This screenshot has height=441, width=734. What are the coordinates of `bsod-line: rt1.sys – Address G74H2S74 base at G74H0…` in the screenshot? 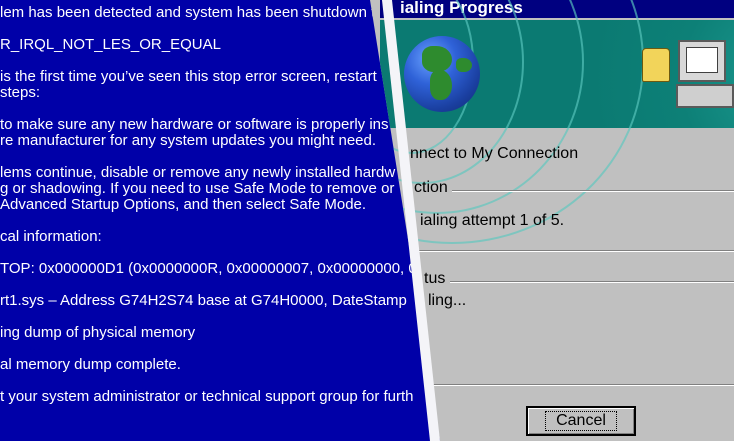 It's located at (203, 300).